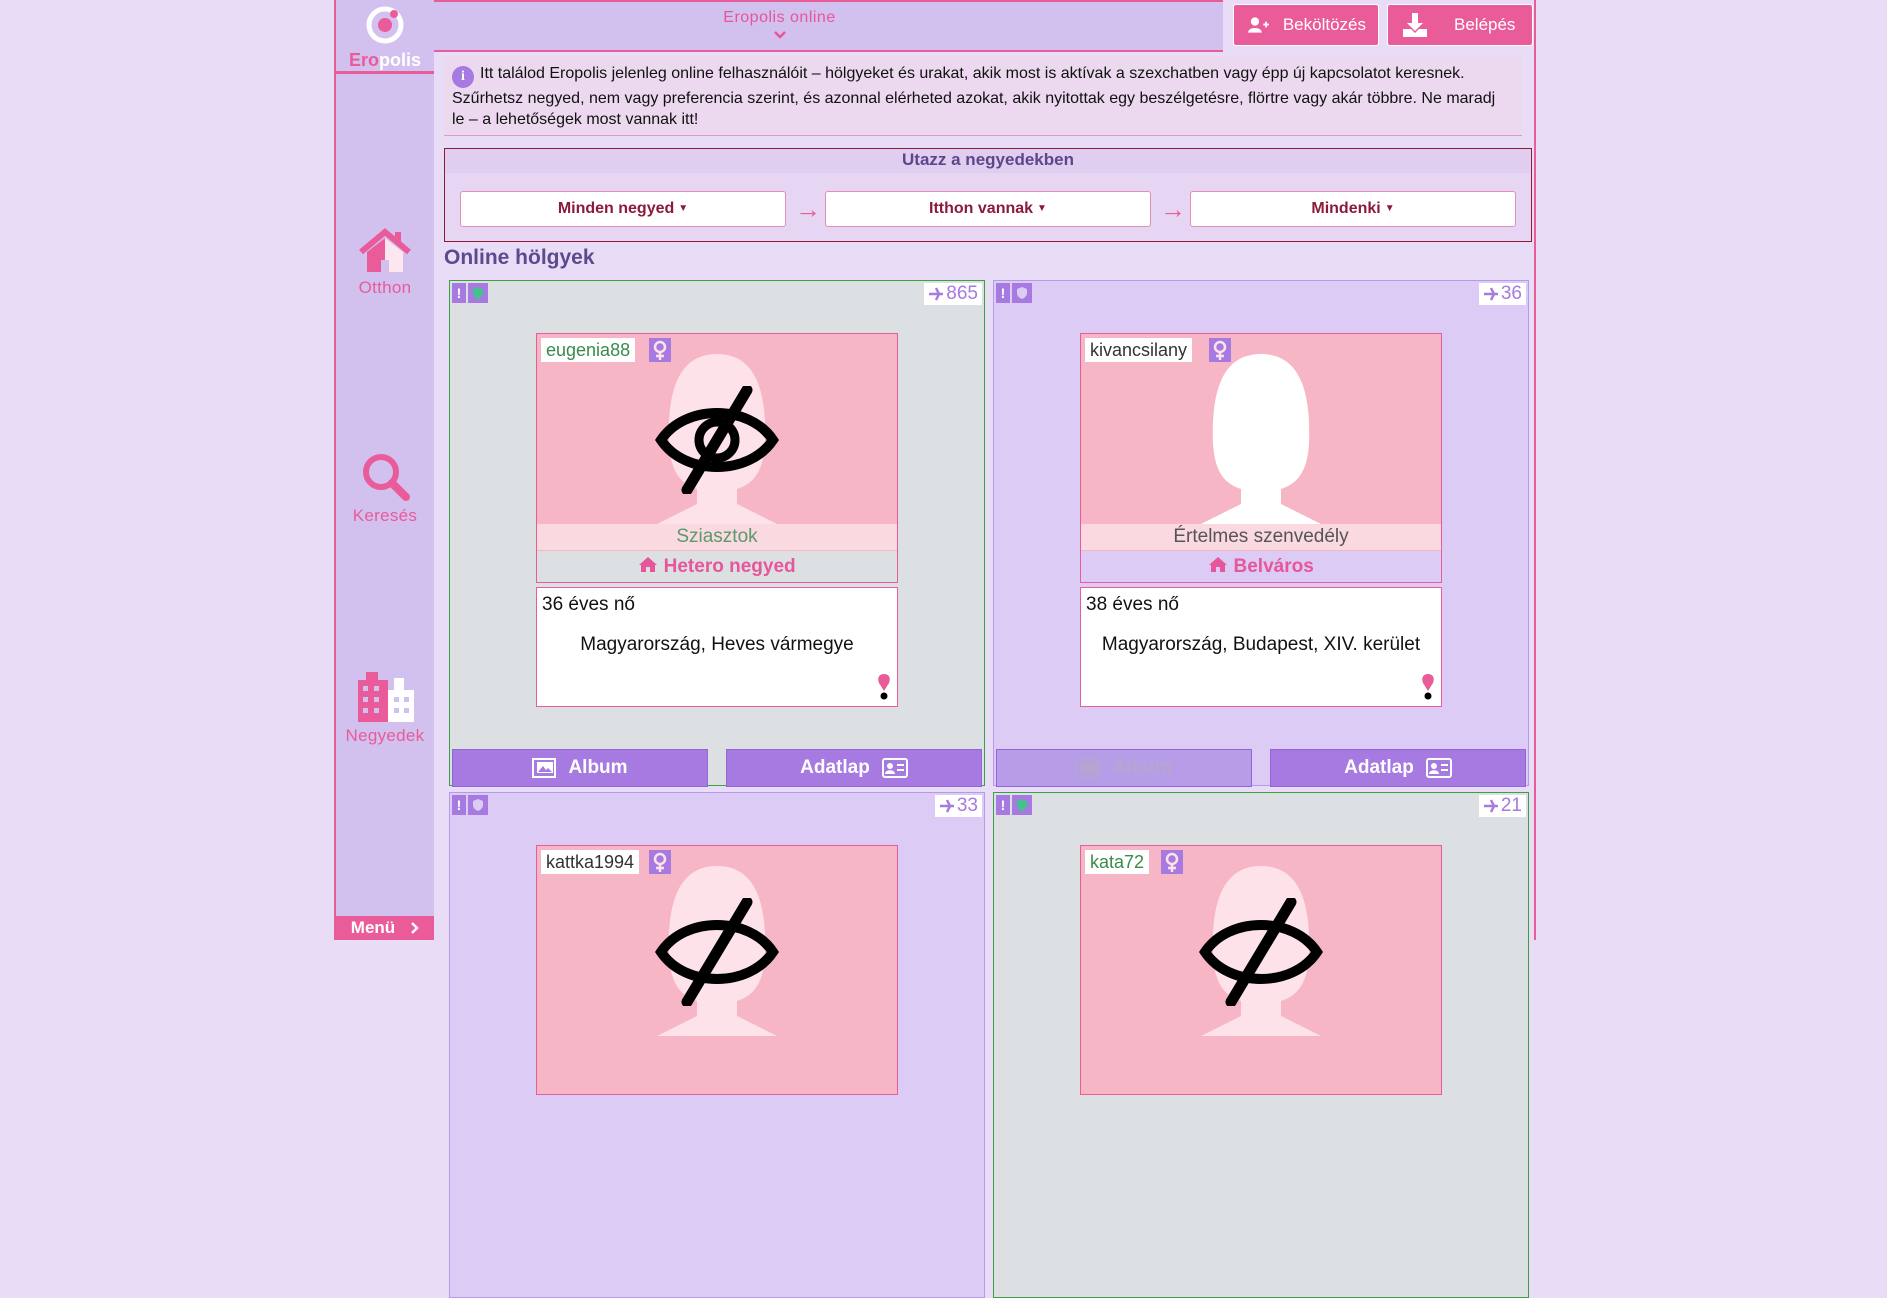  What do you see at coordinates (1258, 25) in the screenshot?
I see `add-user-icon` at bounding box center [1258, 25].